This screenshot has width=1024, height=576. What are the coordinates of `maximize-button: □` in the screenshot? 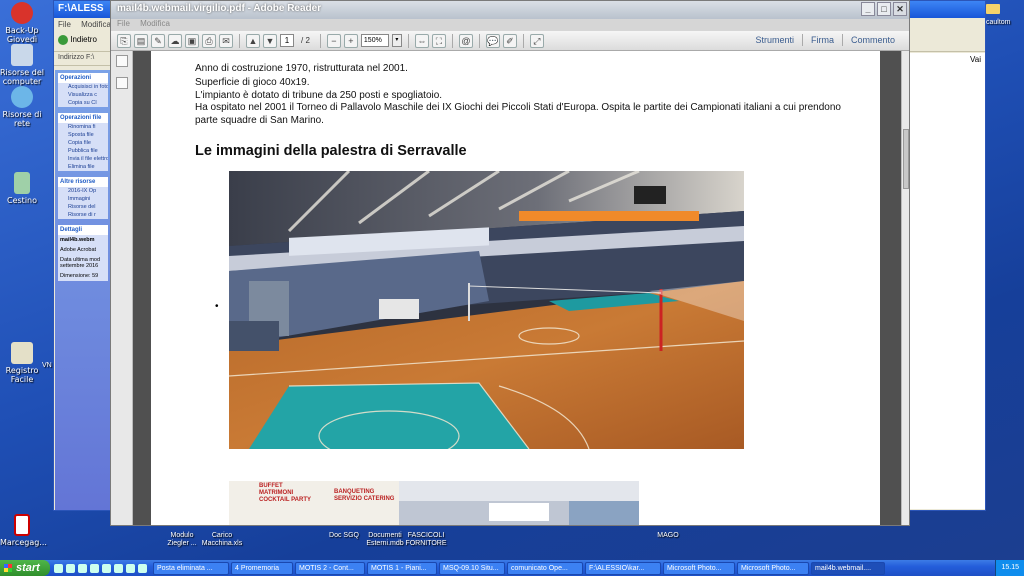 It's located at (884, 9).